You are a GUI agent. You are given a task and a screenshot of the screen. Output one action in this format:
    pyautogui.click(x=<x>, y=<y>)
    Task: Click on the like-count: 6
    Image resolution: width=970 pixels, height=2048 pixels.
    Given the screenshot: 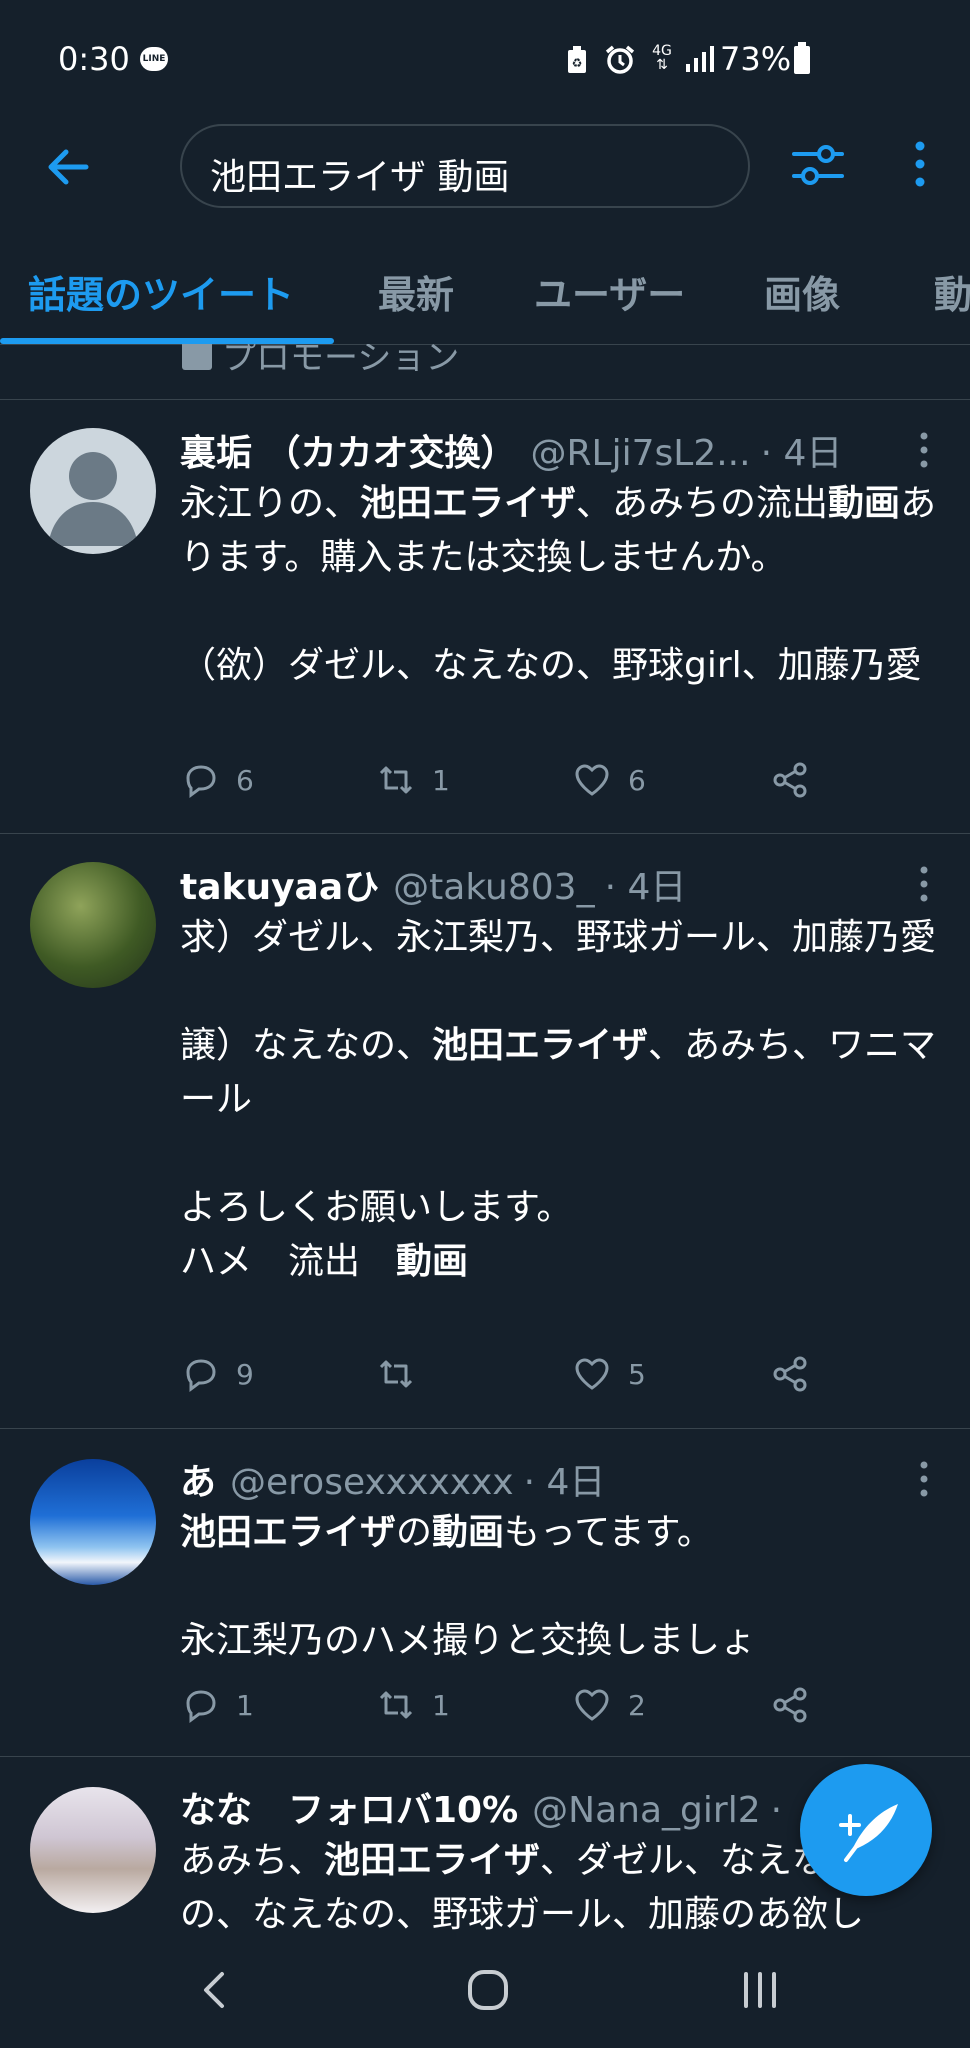 What is the action you would take?
    pyautogui.click(x=637, y=780)
    